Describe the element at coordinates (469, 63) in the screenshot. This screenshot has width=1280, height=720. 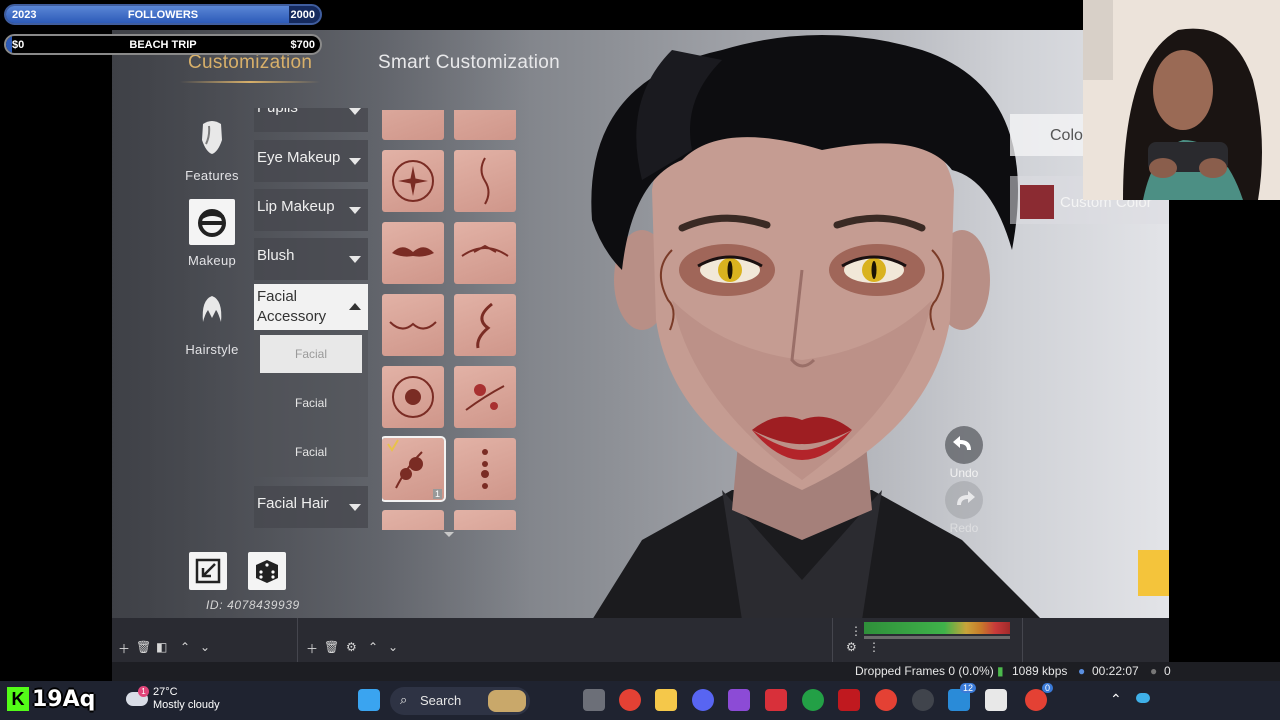
I see `tab-smart-customization: Smart Customization` at that location.